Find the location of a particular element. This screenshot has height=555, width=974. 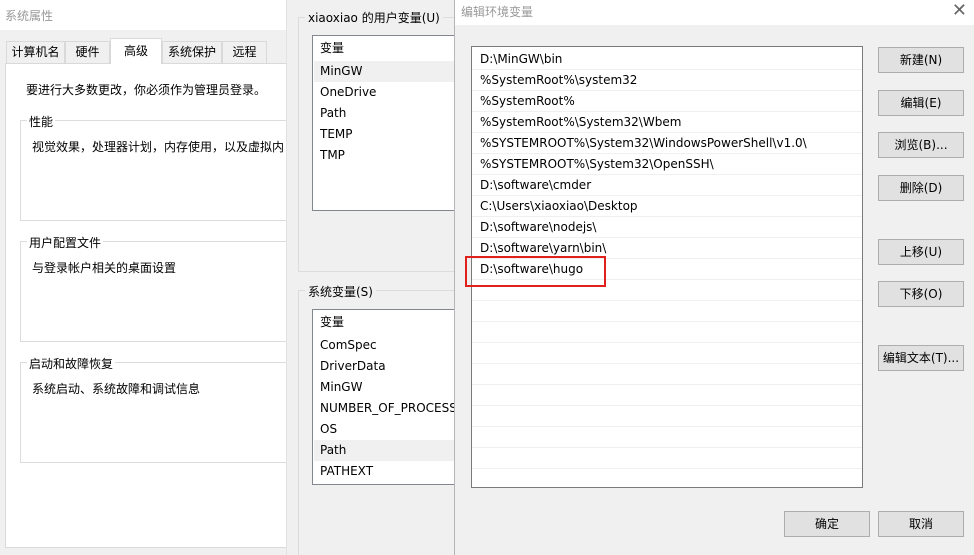

tab-remote: 远程 is located at coordinates (244, 52).